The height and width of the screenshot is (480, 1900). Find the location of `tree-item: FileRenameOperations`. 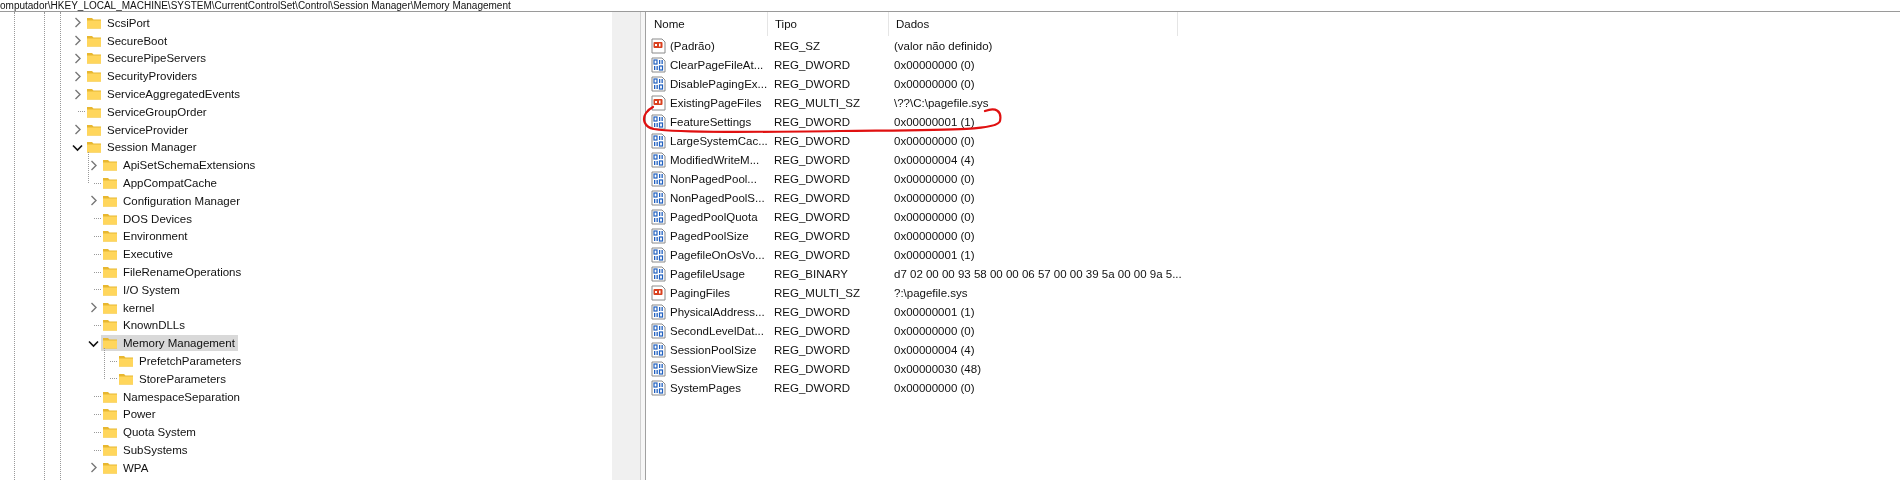

tree-item: FileRenameOperations is located at coordinates (173, 272).